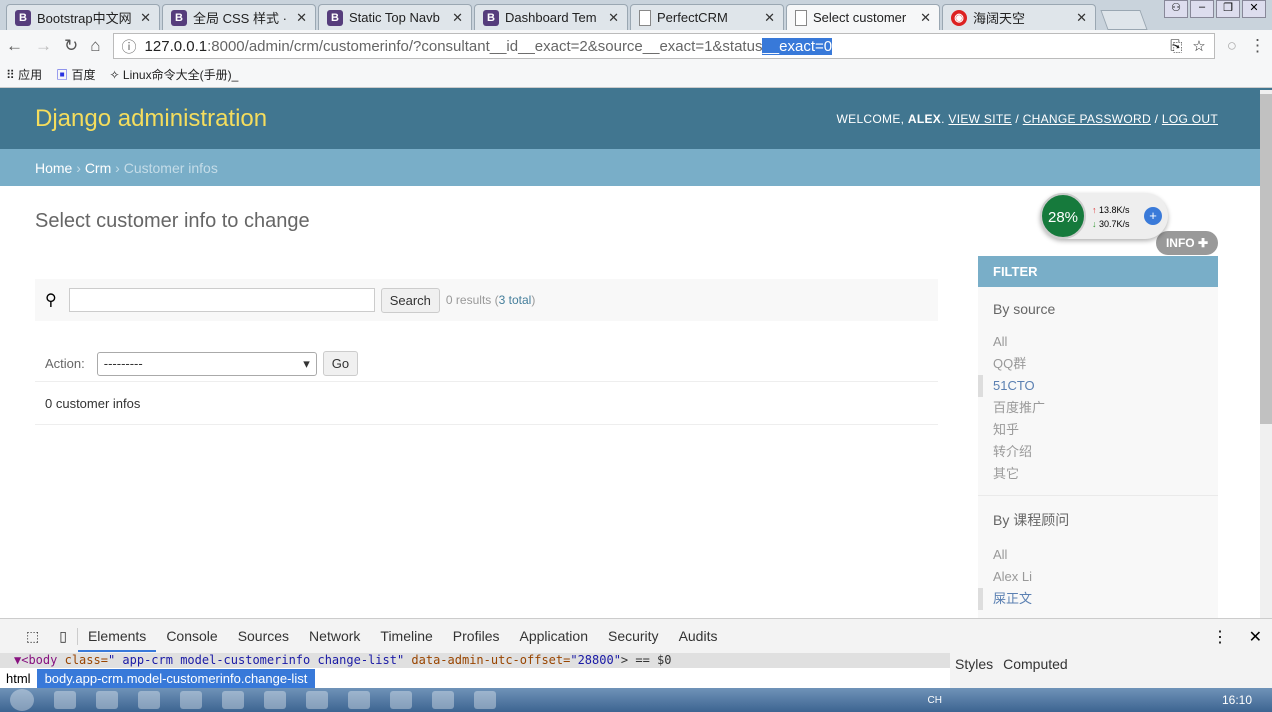  Describe the element at coordinates (636, 700) in the screenshot. I see `taskbar: CH 16:10` at that location.